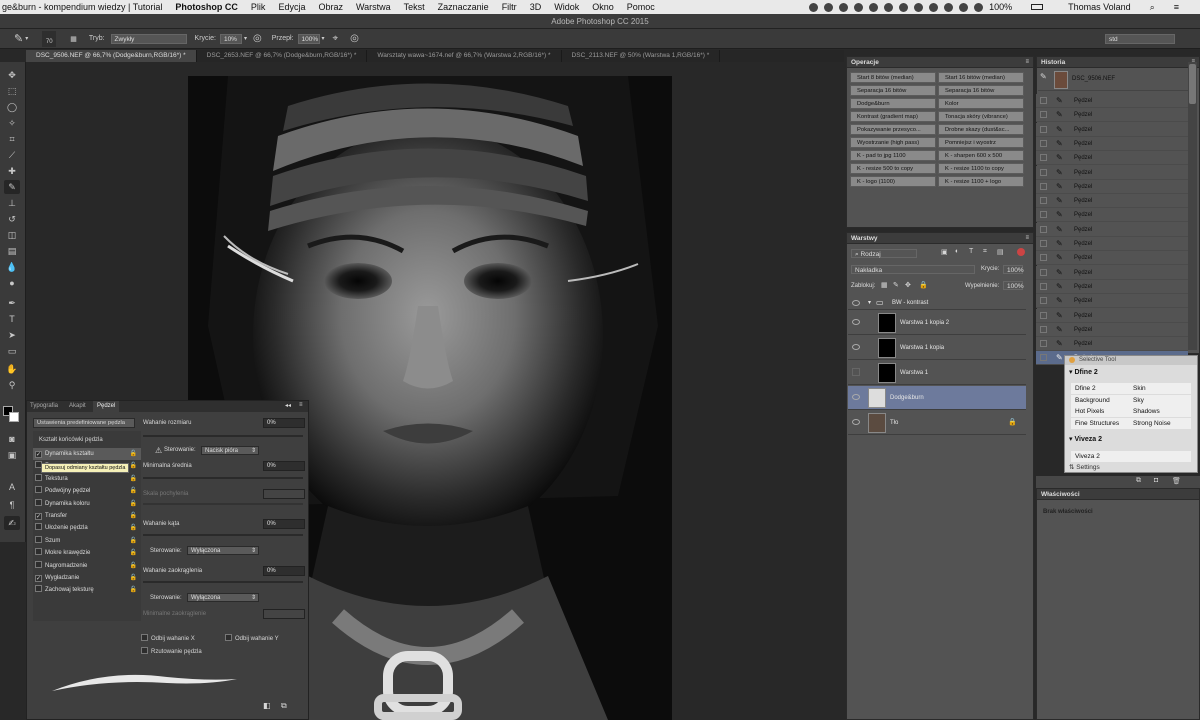 This screenshot has height=720, width=1200. Describe the element at coordinates (1152, 7) in the screenshot. I see `search-icon: ⌕` at that location.